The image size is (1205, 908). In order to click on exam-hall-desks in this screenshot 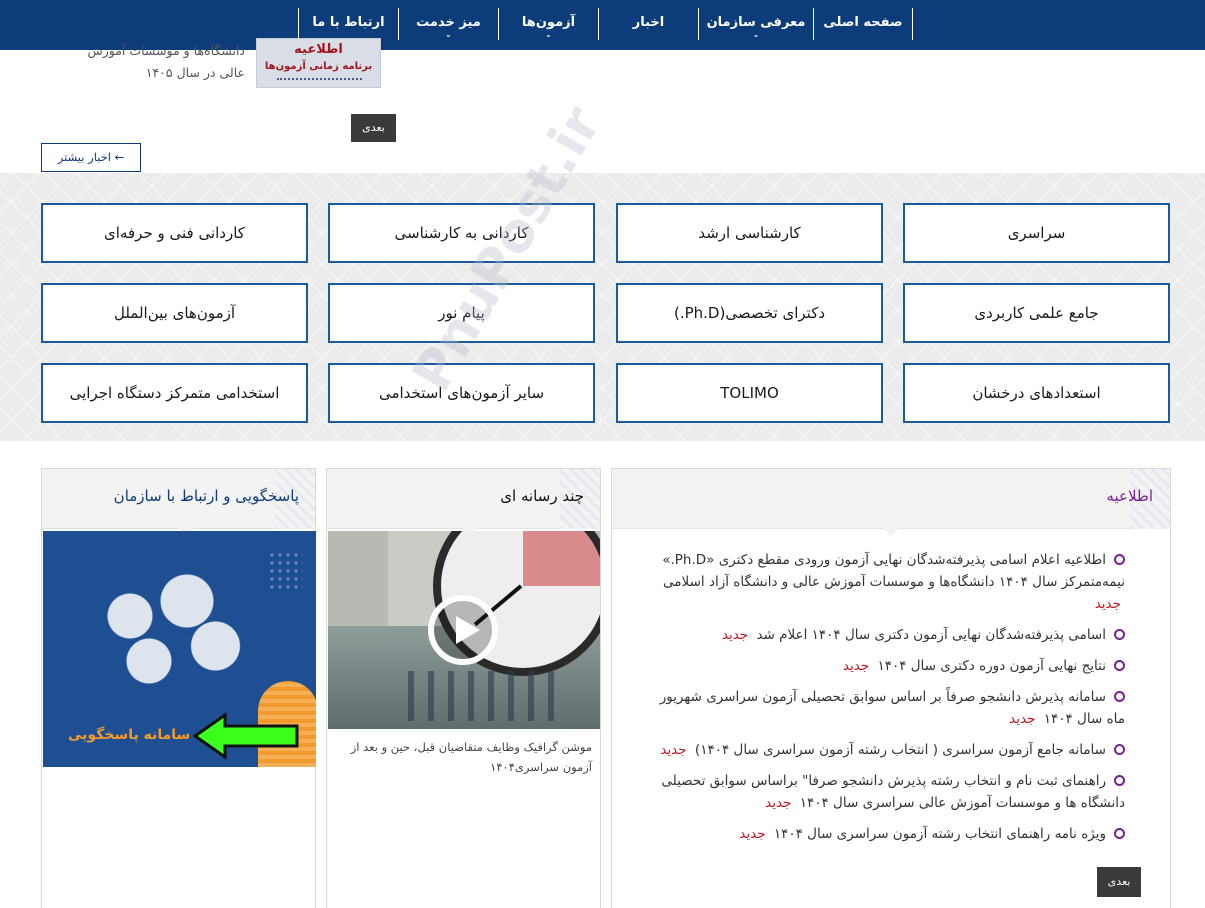, I will do `click(483, 696)`.